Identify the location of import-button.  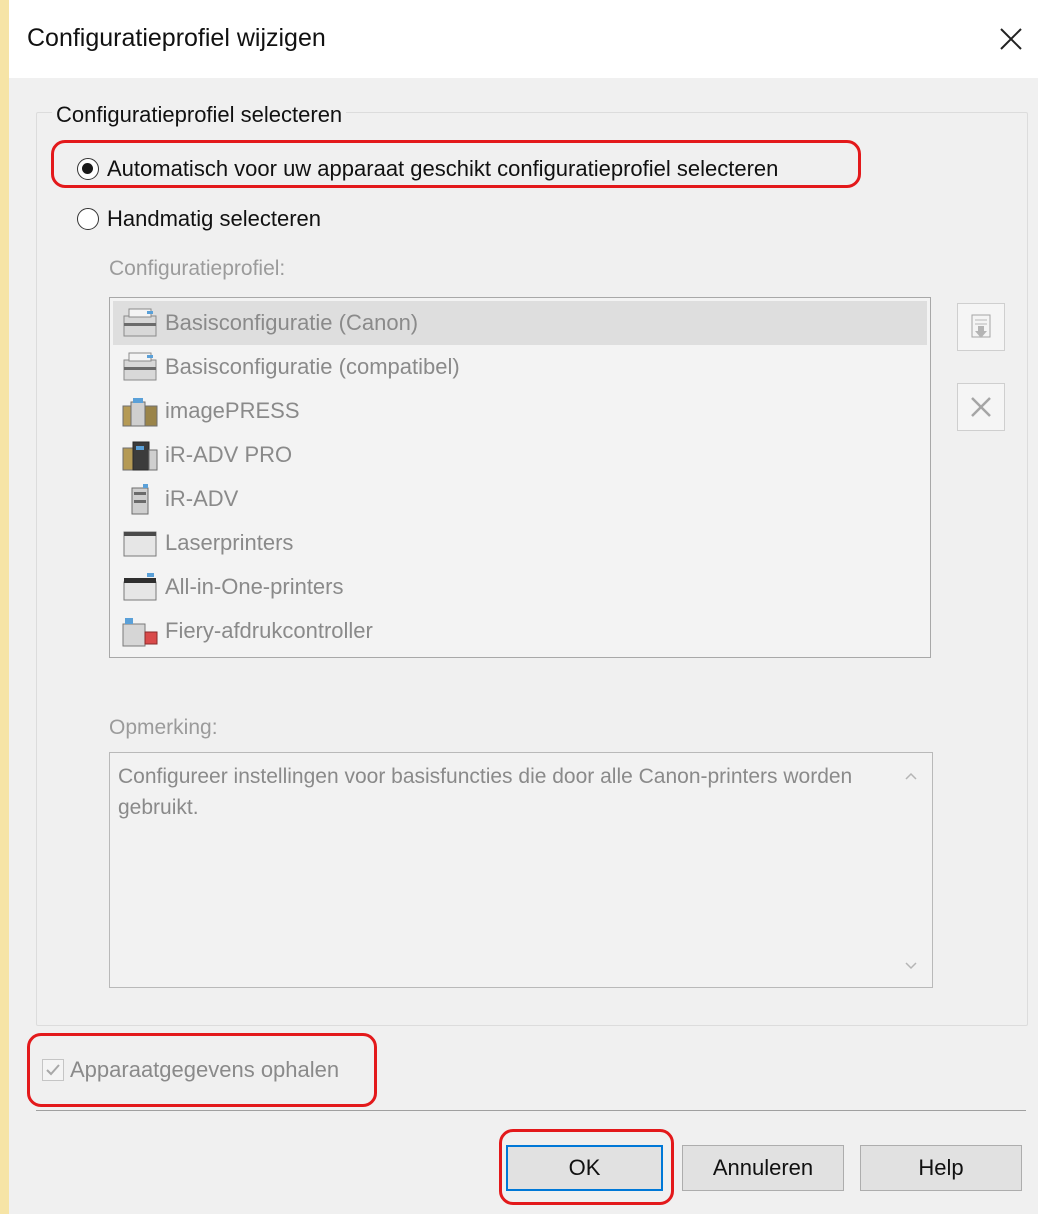
(981, 327).